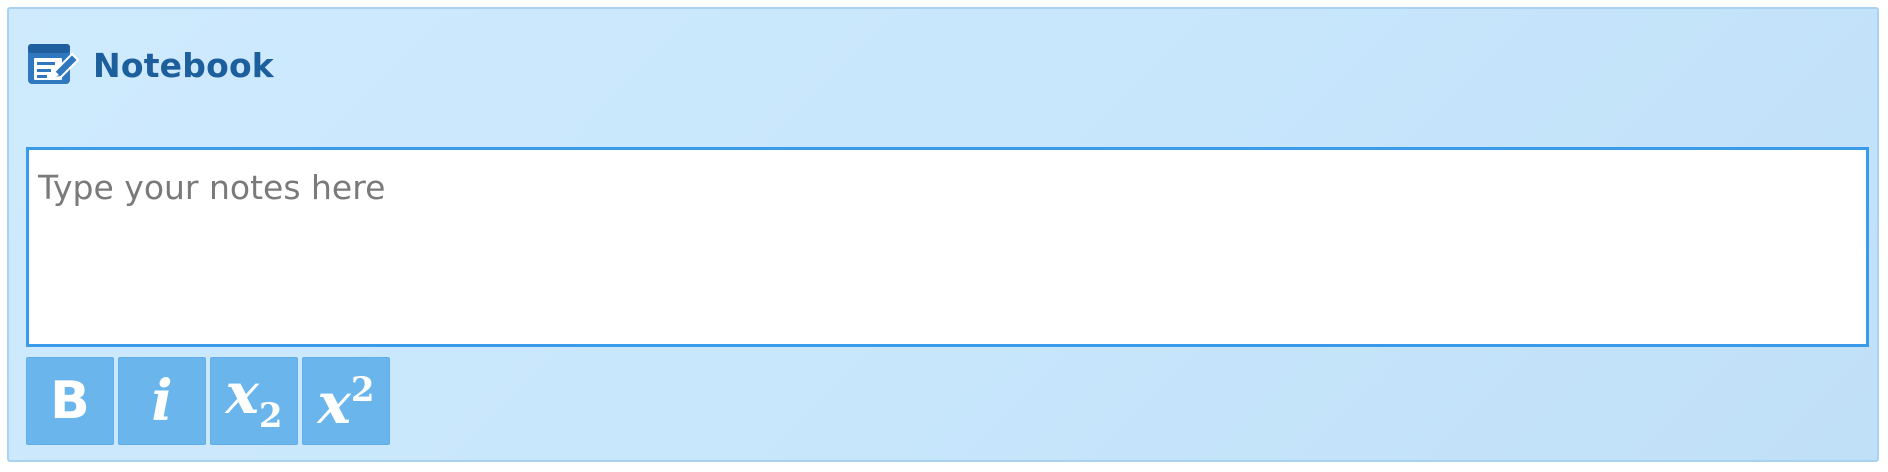  I want to click on subscript-index: 2, so click(270, 416).